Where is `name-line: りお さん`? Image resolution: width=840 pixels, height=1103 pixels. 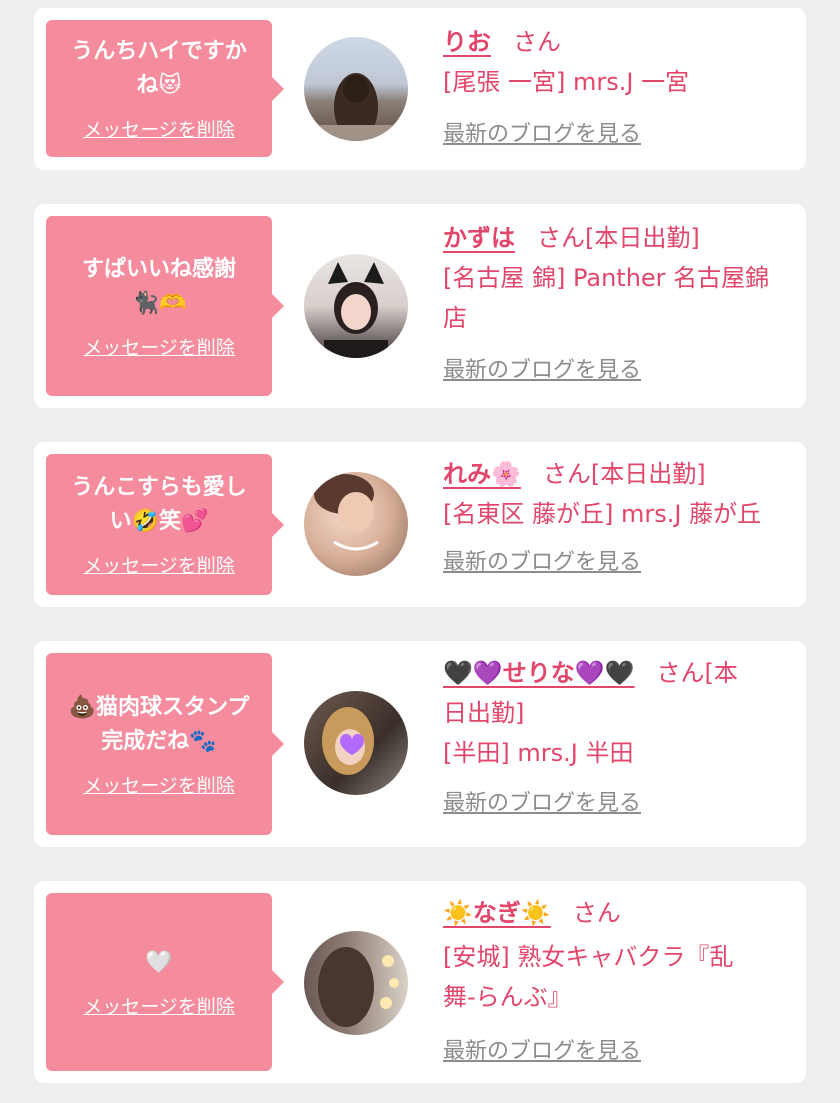 name-line: りお さん is located at coordinates (619, 42).